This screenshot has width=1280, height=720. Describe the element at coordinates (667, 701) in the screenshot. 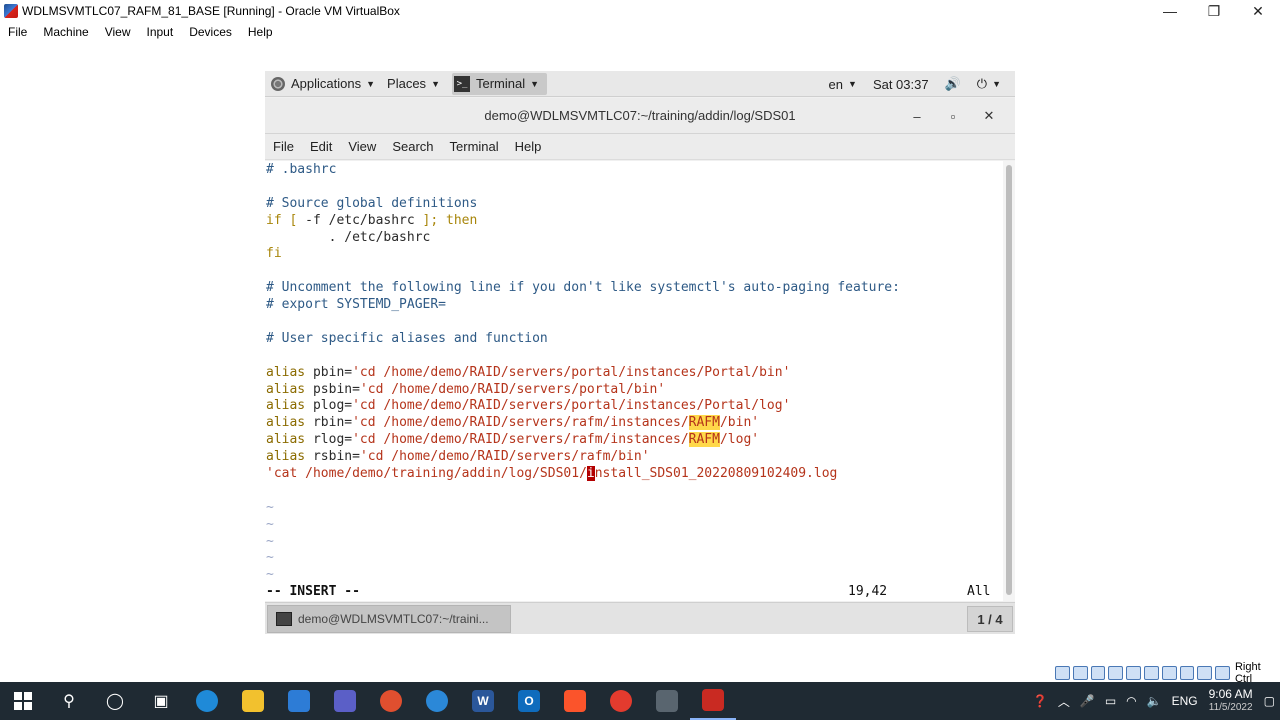

I see `cube-app-icon` at that location.